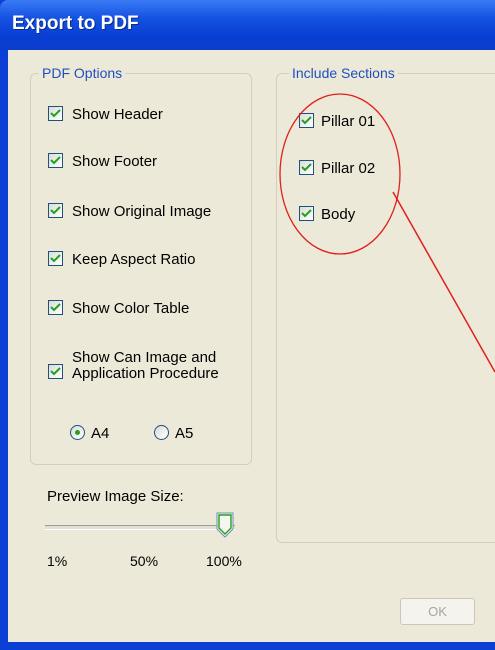 This screenshot has width=495, height=650. What do you see at coordinates (224, 561) in the screenshot?
I see `slider-tick-100: 100%` at bounding box center [224, 561].